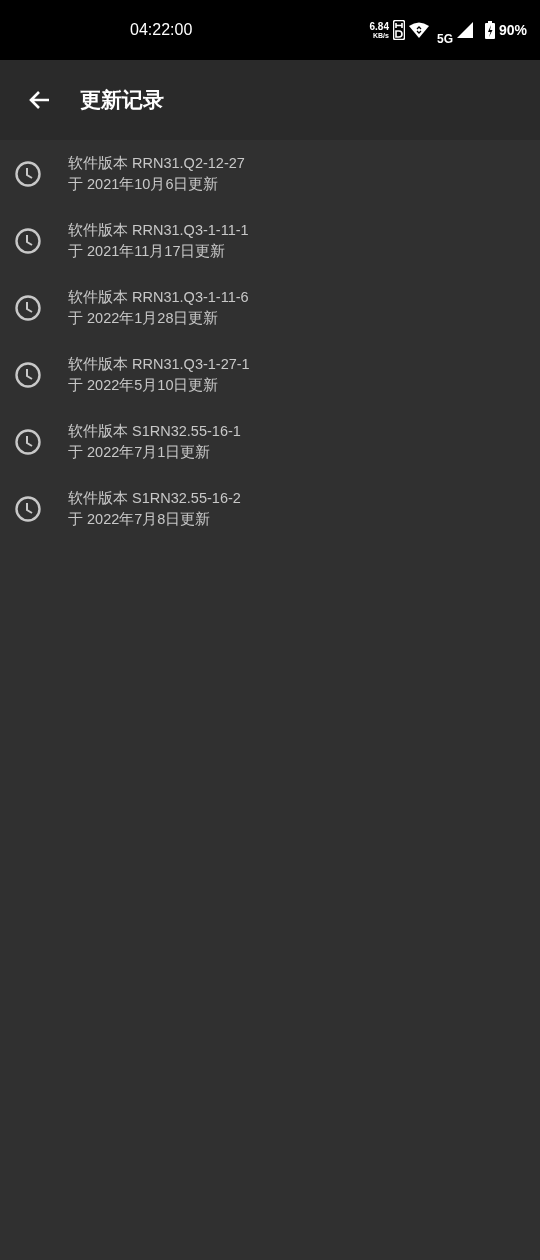  I want to click on signal-icon, so click(464, 30).